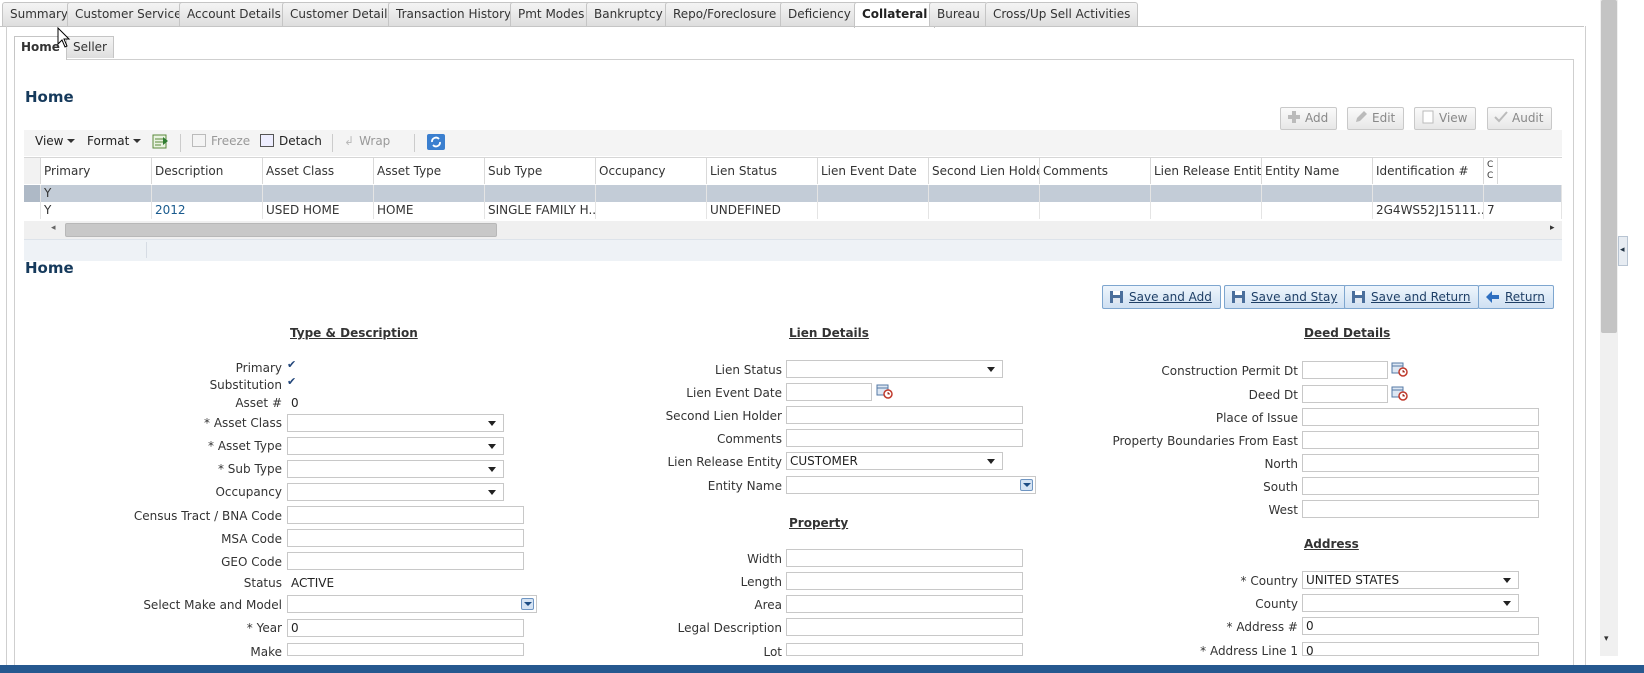 The image size is (1644, 673). Describe the element at coordinates (829, 392) in the screenshot. I see `lien-event-date-input` at that location.